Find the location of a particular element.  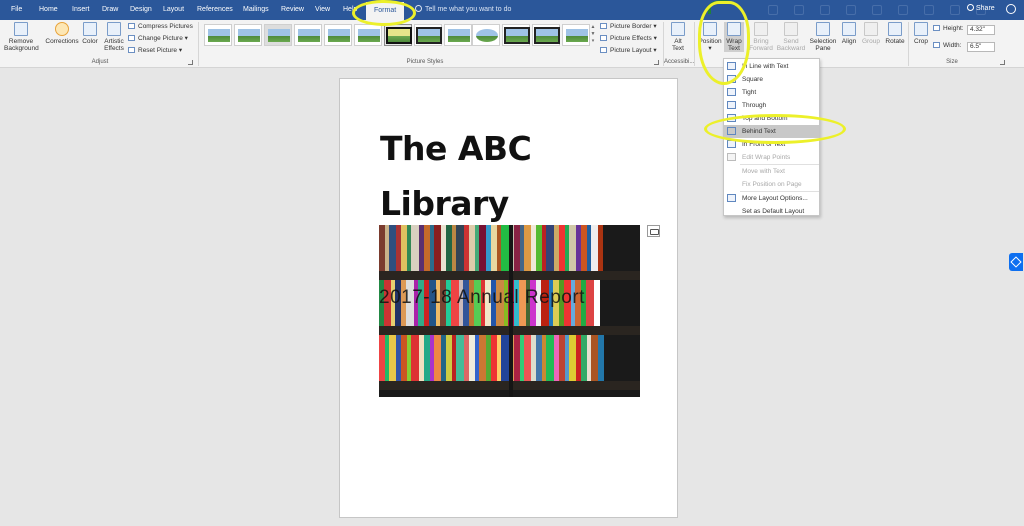

tab-design: Design is located at coordinates (141, 11).